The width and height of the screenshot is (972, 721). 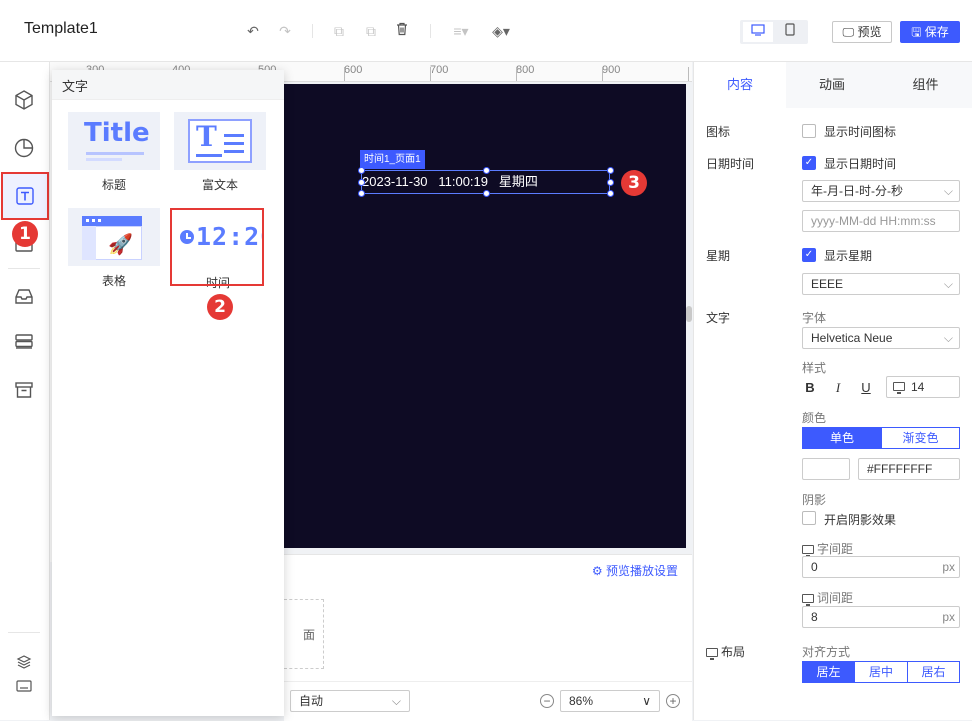 I want to click on toolbar-divider, so click(x=430, y=31).